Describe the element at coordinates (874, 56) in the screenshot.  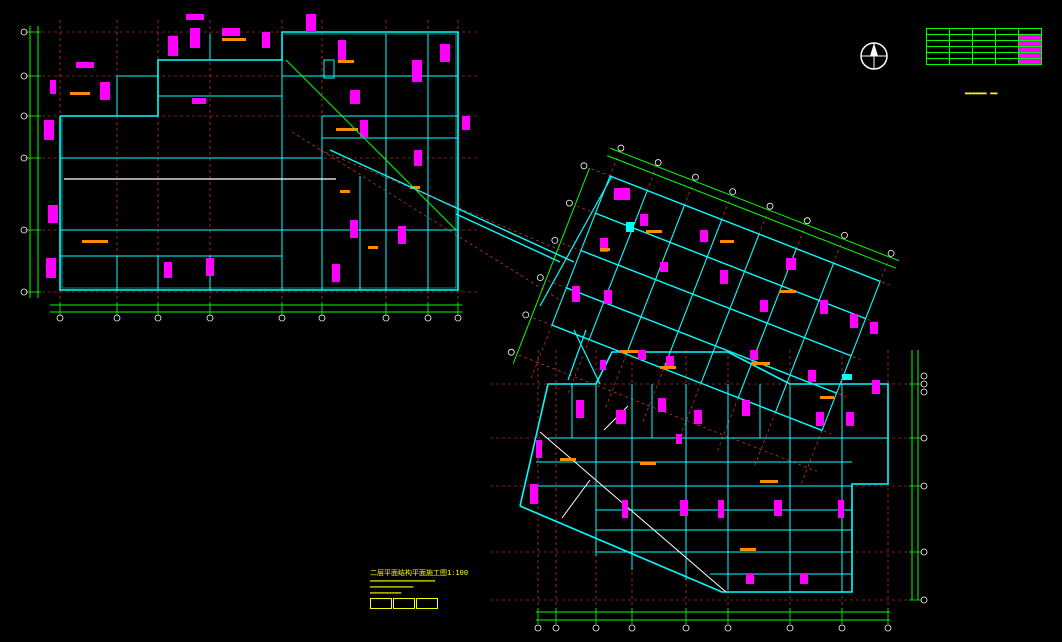
I see `north-arrow-icon` at that location.